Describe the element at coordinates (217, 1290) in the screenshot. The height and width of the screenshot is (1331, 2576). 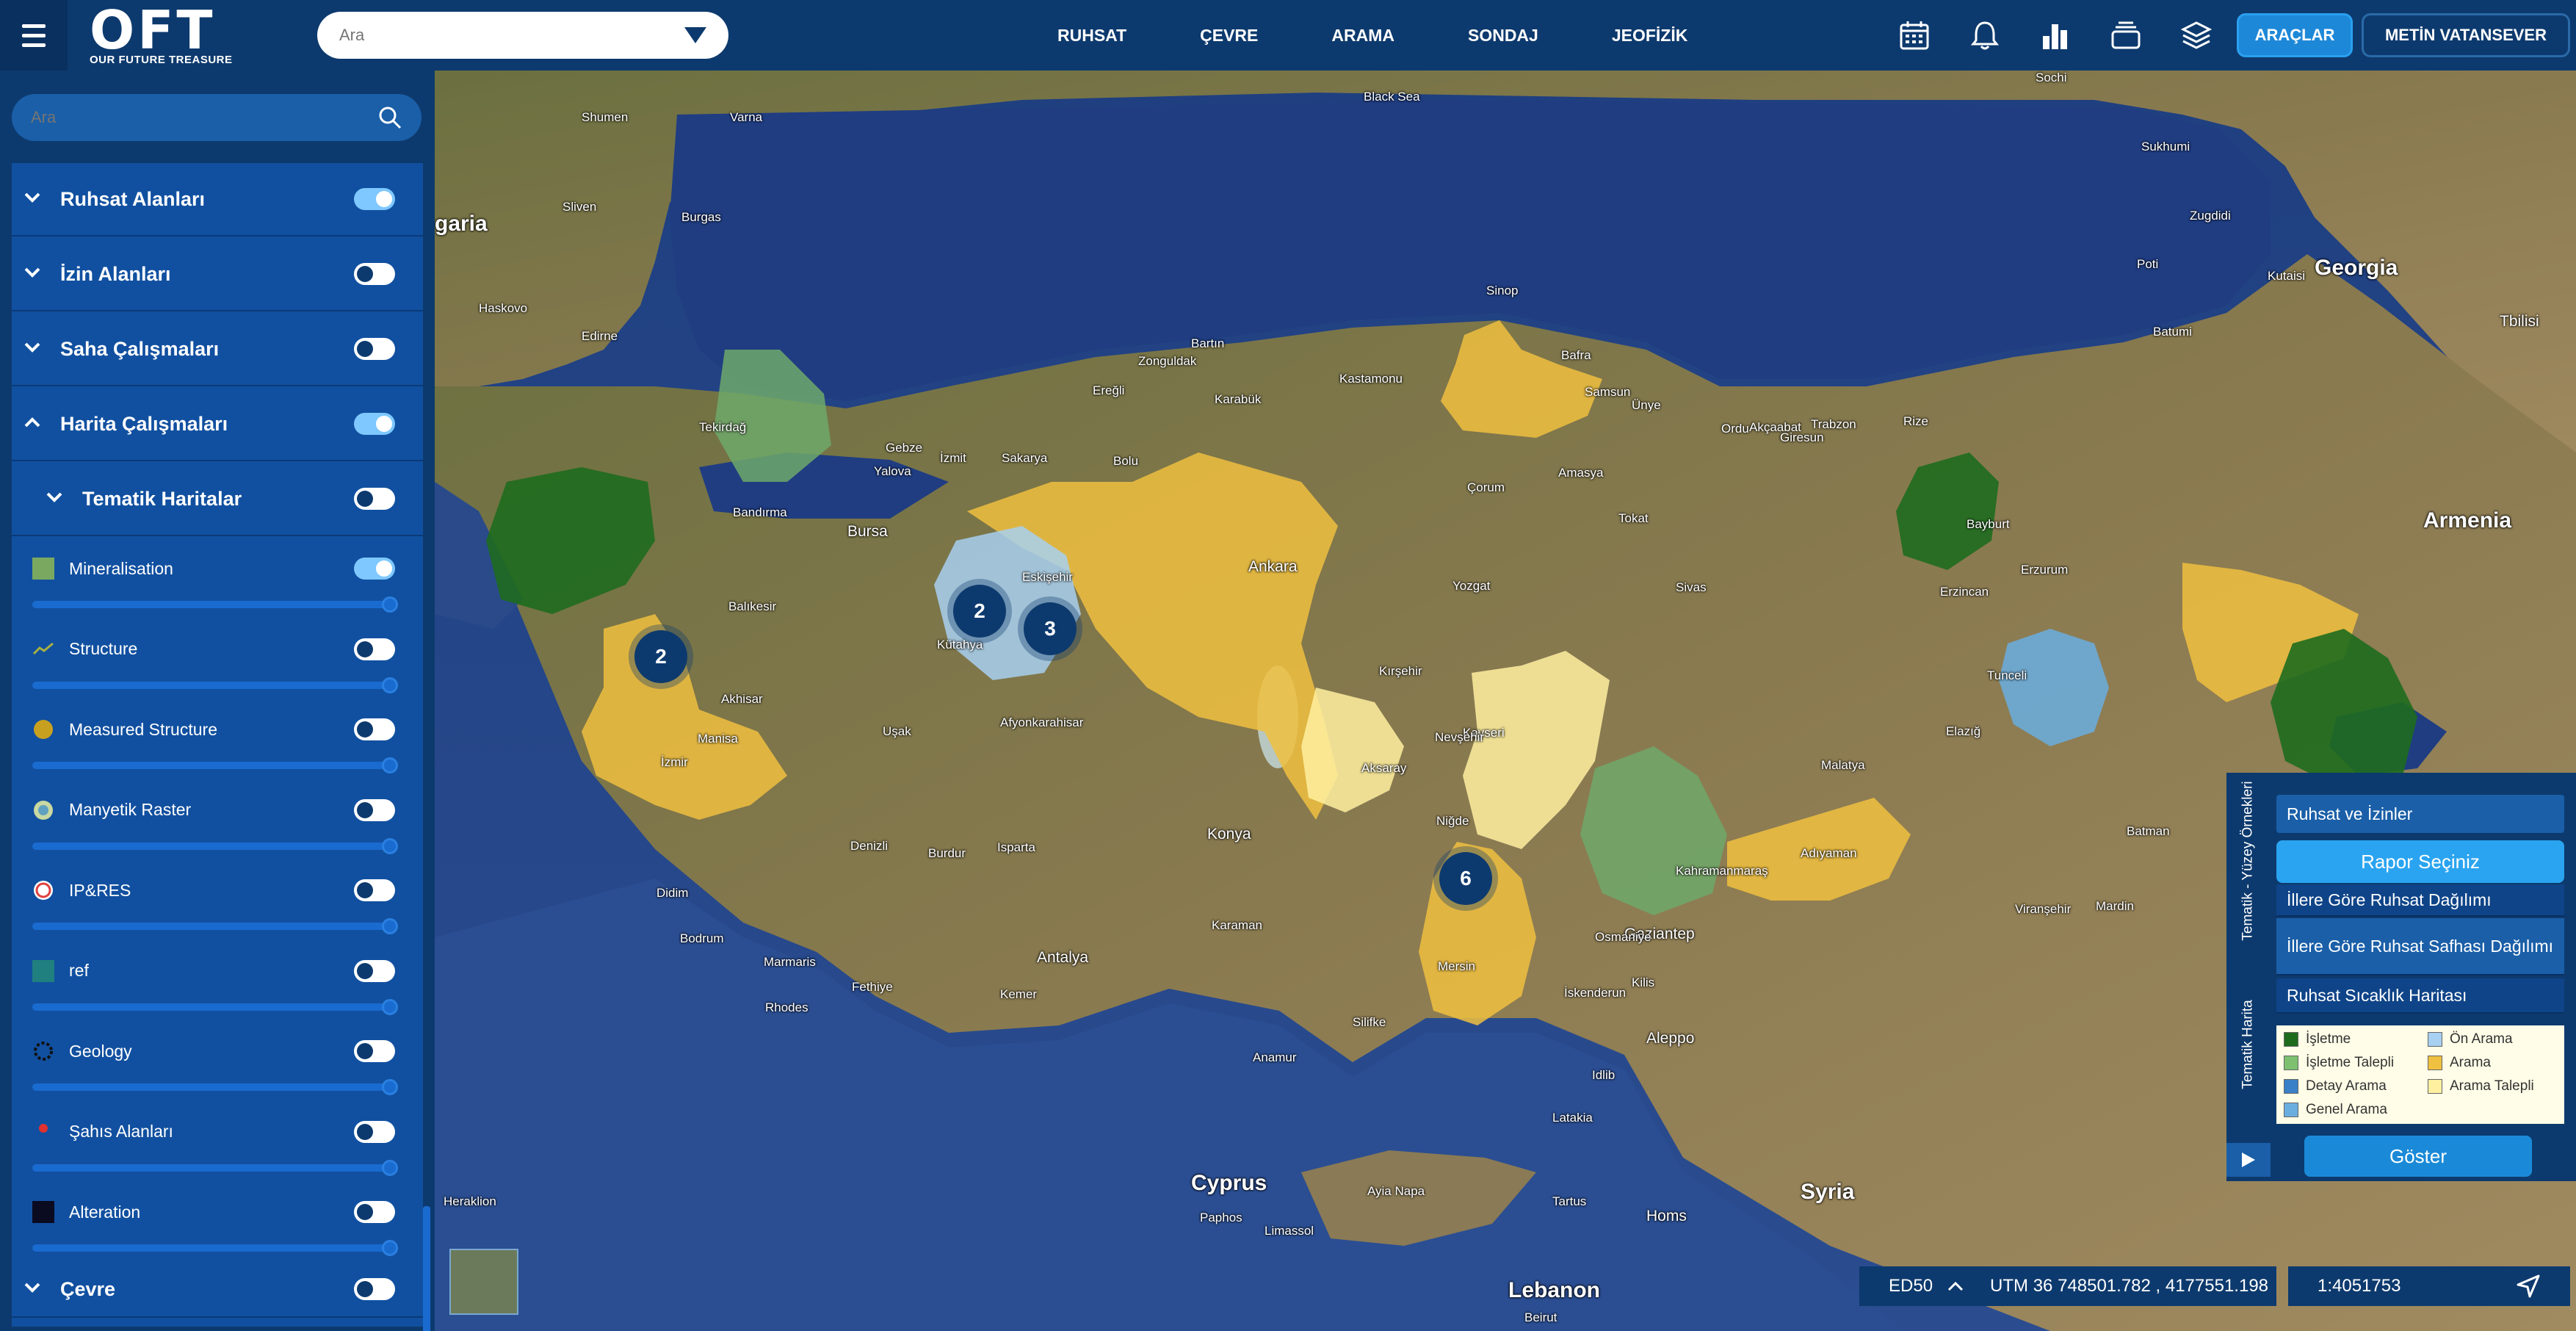
I see `group-cevre: Çevre` at that location.